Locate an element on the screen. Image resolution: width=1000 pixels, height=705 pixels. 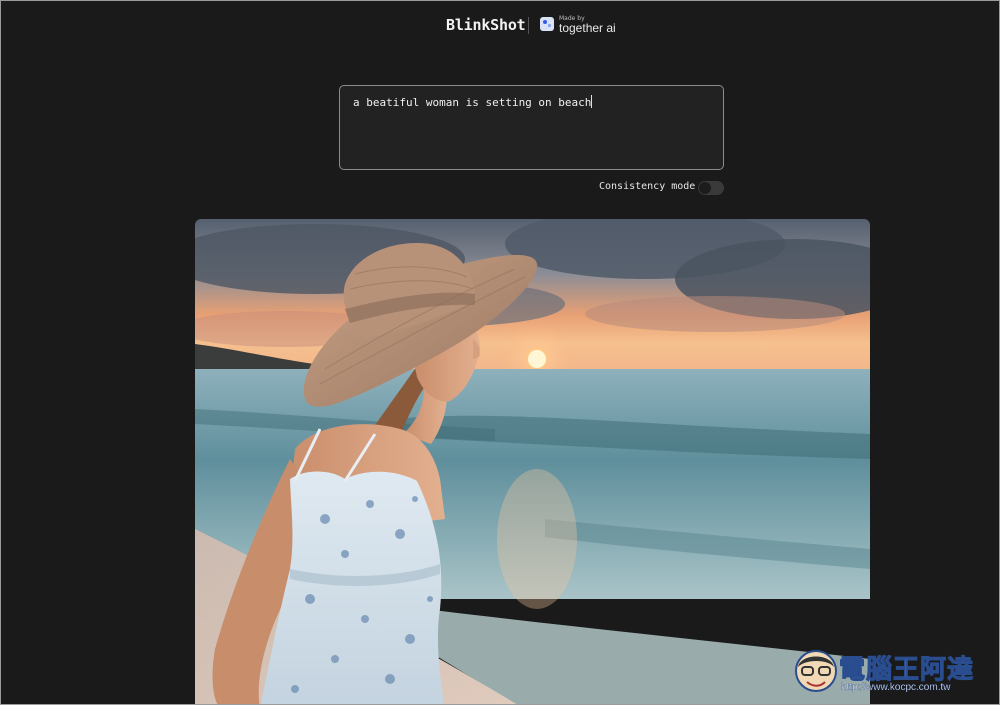
partner-name: together ai is located at coordinates (587, 28).